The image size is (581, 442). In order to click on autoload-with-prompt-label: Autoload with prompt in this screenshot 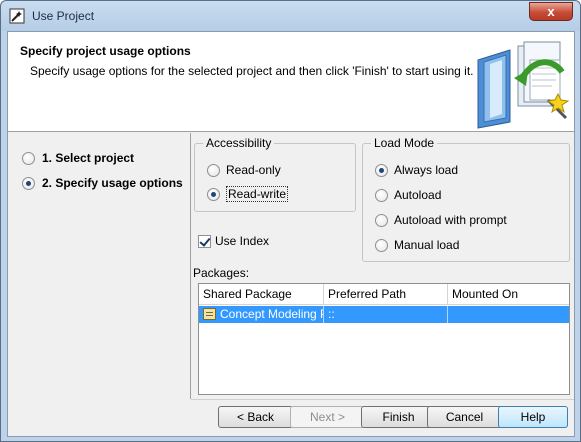, I will do `click(450, 220)`.